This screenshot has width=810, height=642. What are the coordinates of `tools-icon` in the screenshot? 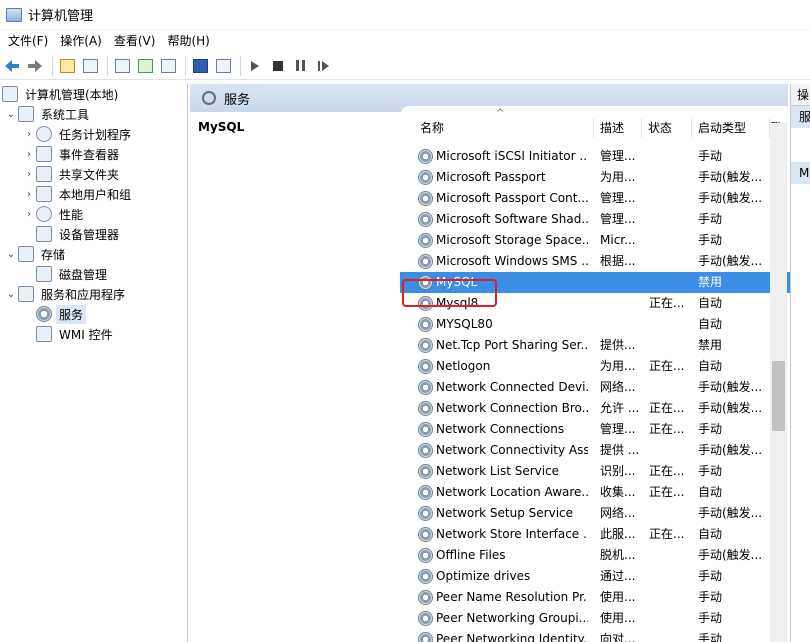 It's located at (26, 114).